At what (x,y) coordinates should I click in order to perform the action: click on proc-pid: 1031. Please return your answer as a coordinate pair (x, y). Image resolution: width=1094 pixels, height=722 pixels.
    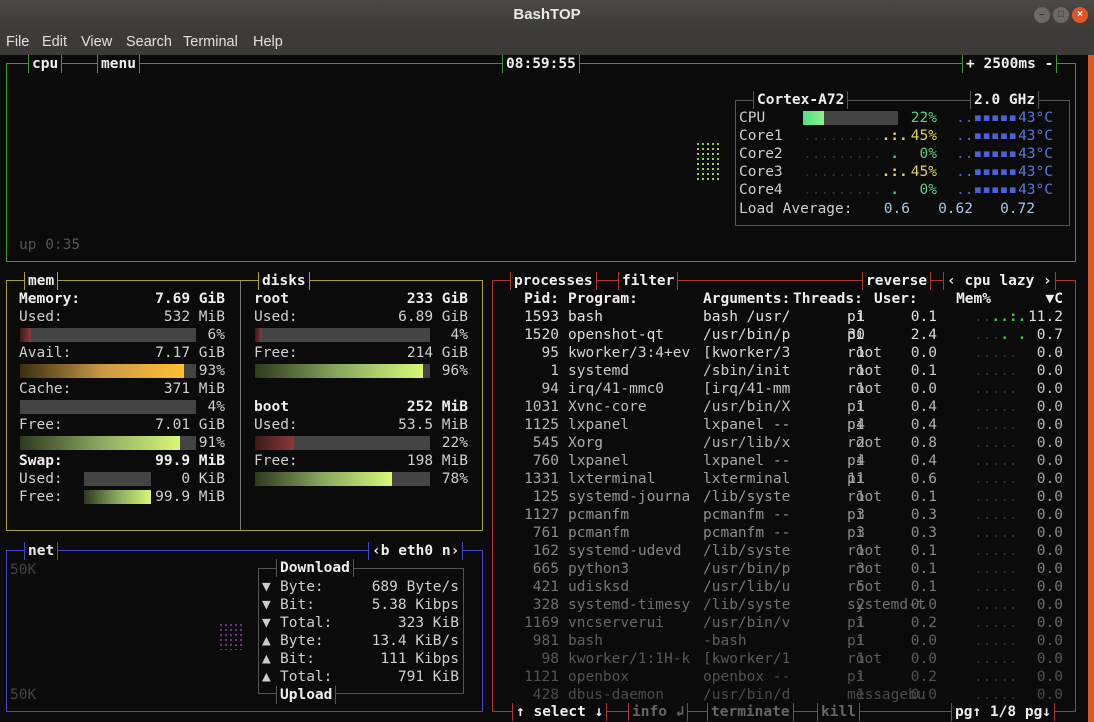
    Looking at the image, I should click on (541, 407).